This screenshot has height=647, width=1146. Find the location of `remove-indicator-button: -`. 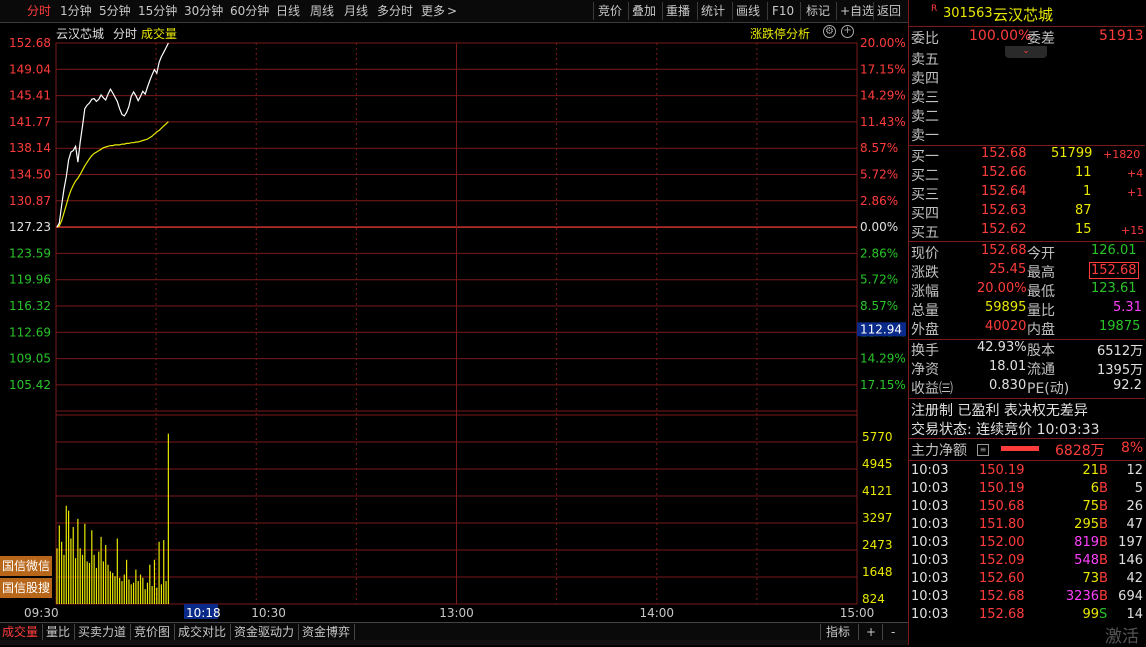

remove-indicator-button: - is located at coordinates (893, 632).